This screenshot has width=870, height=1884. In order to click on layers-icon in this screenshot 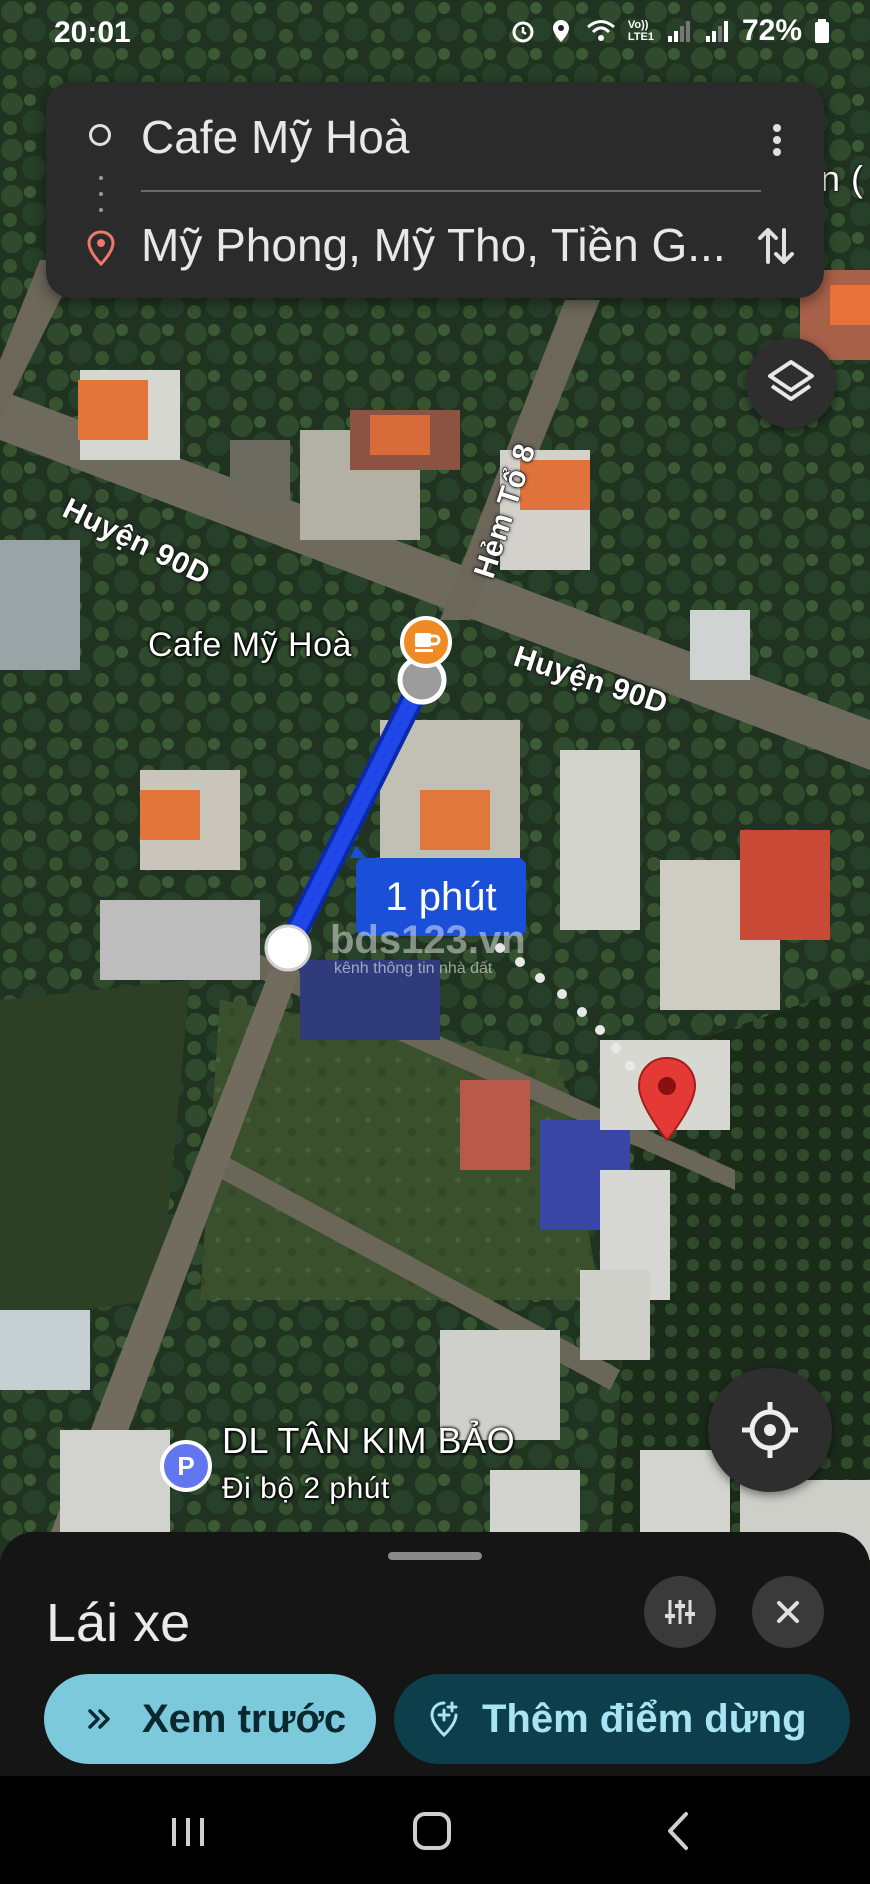, I will do `click(791, 380)`.